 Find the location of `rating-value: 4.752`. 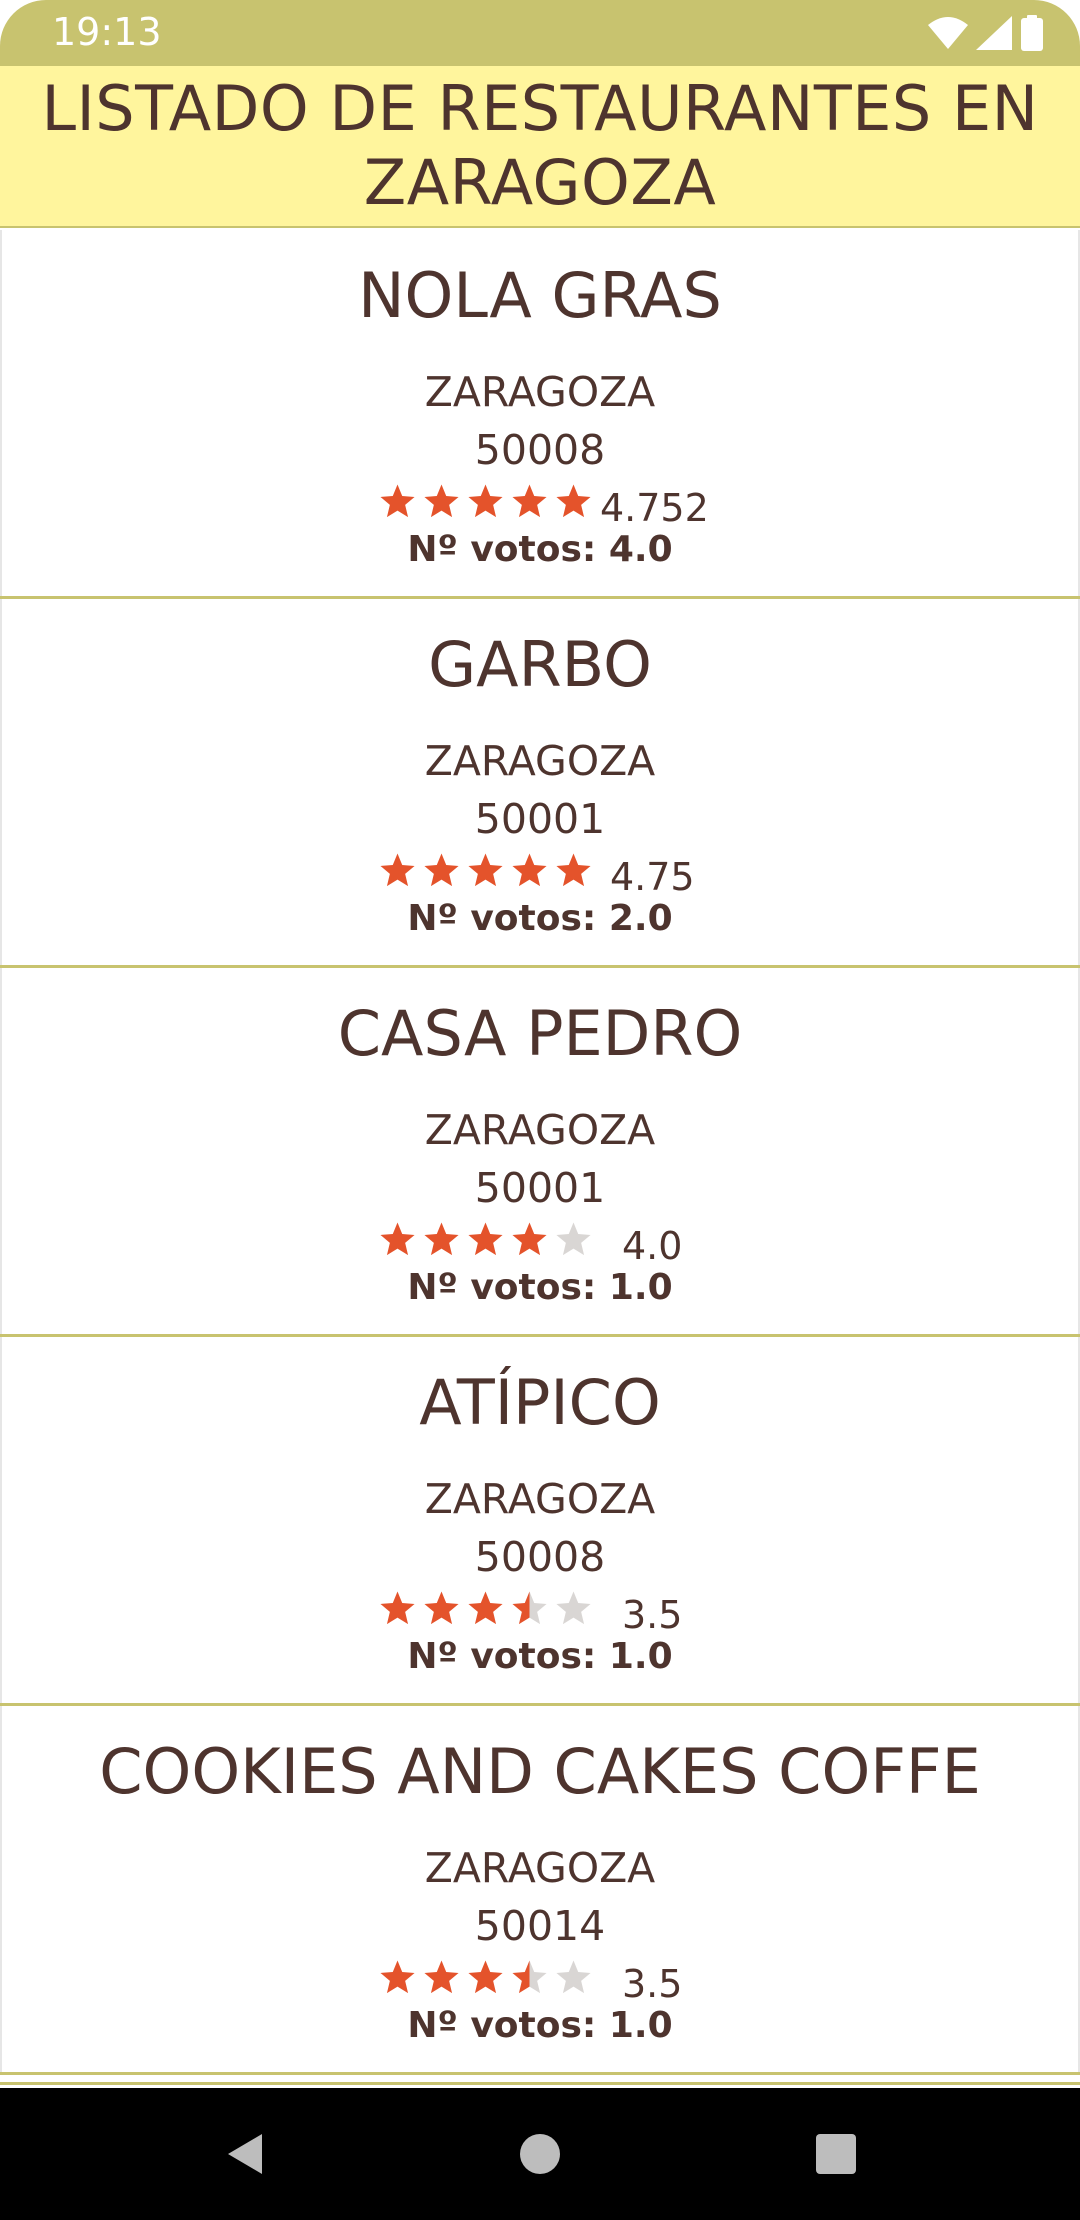

rating-value: 4.752 is located at coordinates (654, 508).